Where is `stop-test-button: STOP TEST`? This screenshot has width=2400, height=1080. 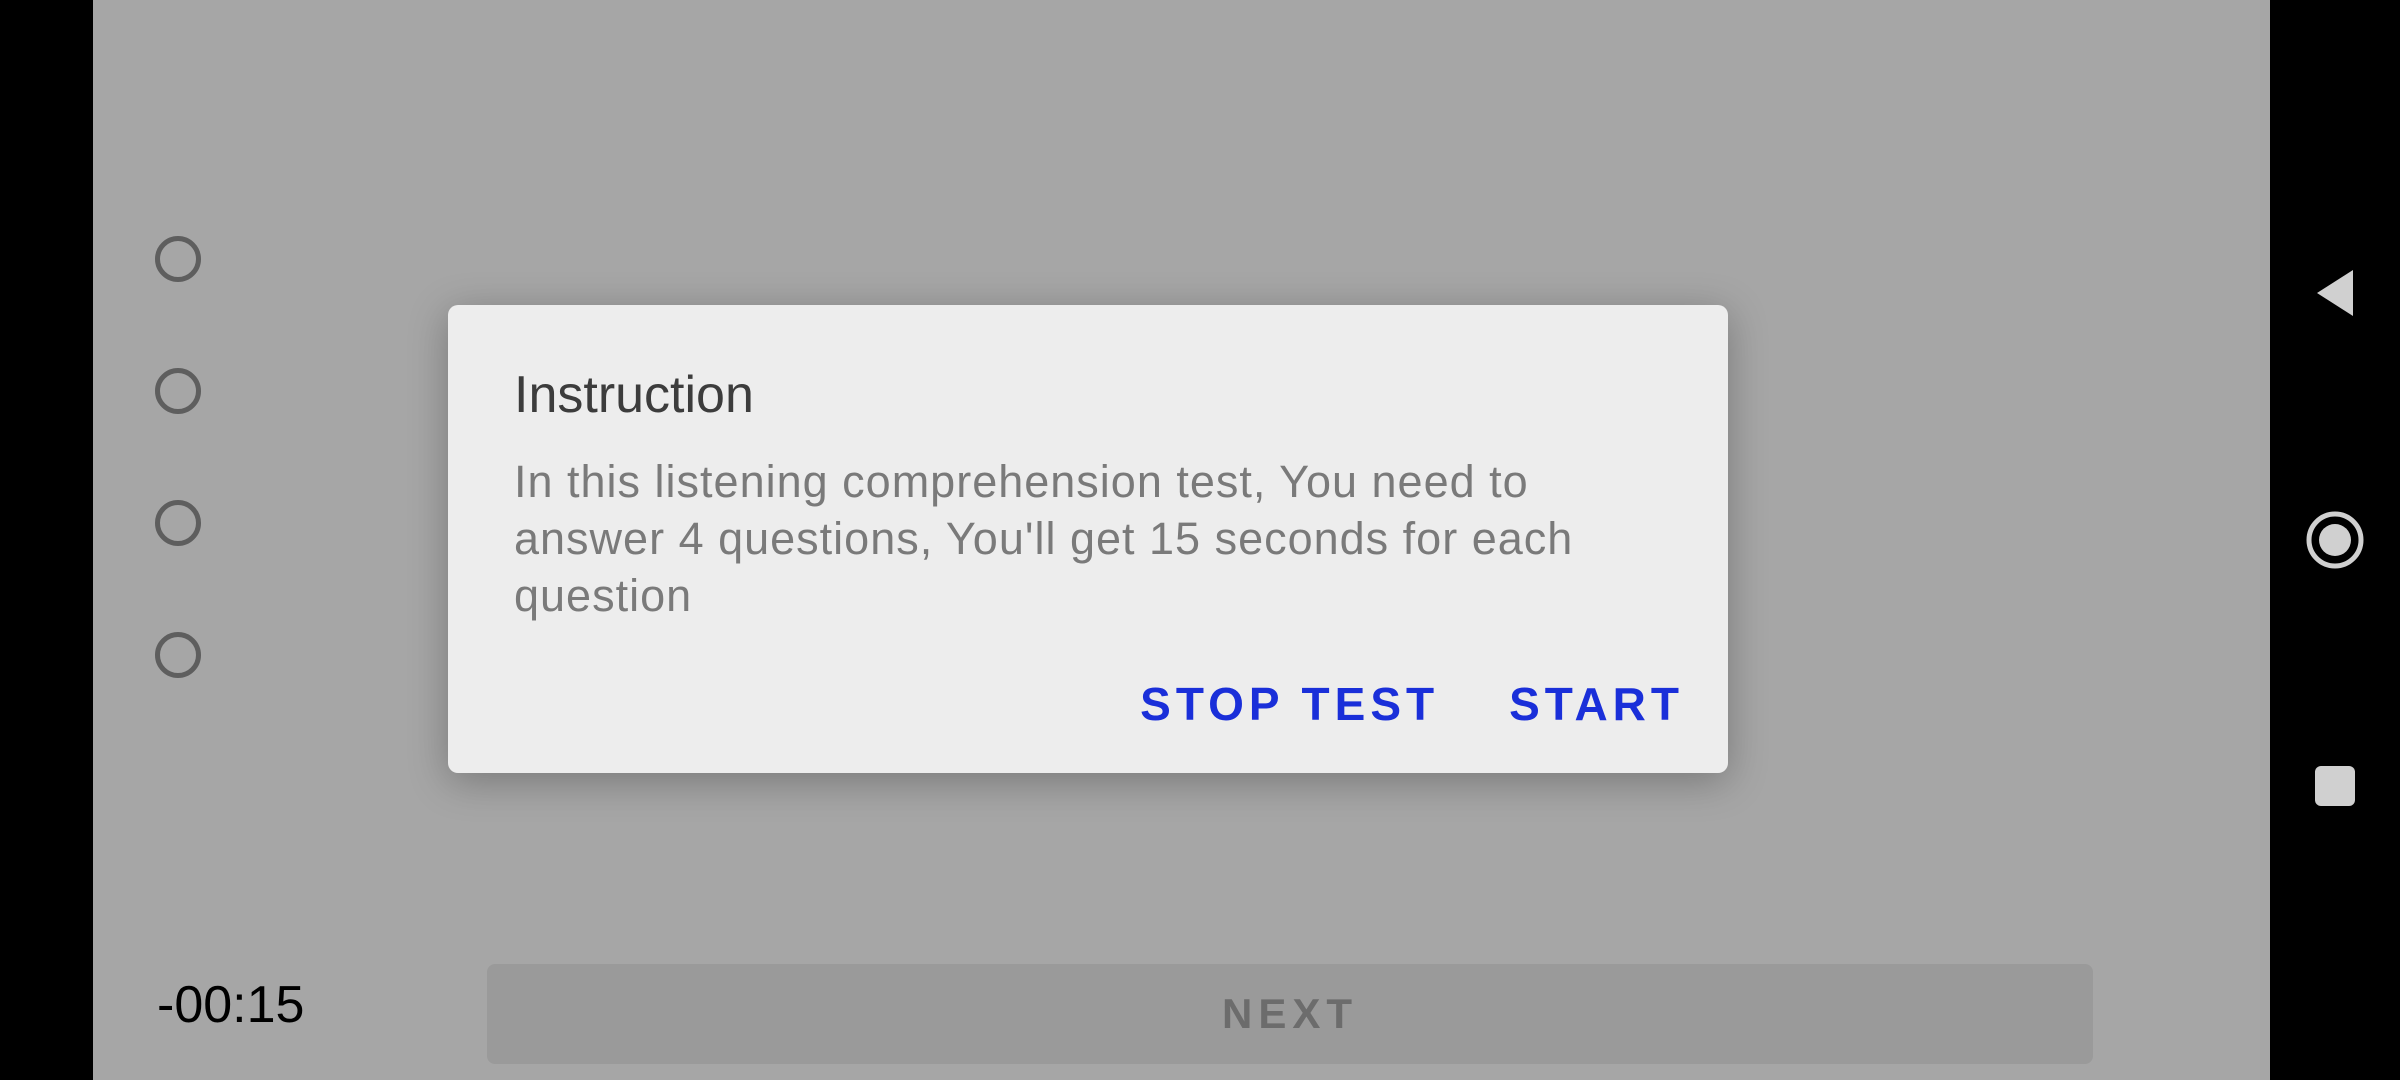
stop-test-button: STOP TEST is located at coordinates (1289, 704).